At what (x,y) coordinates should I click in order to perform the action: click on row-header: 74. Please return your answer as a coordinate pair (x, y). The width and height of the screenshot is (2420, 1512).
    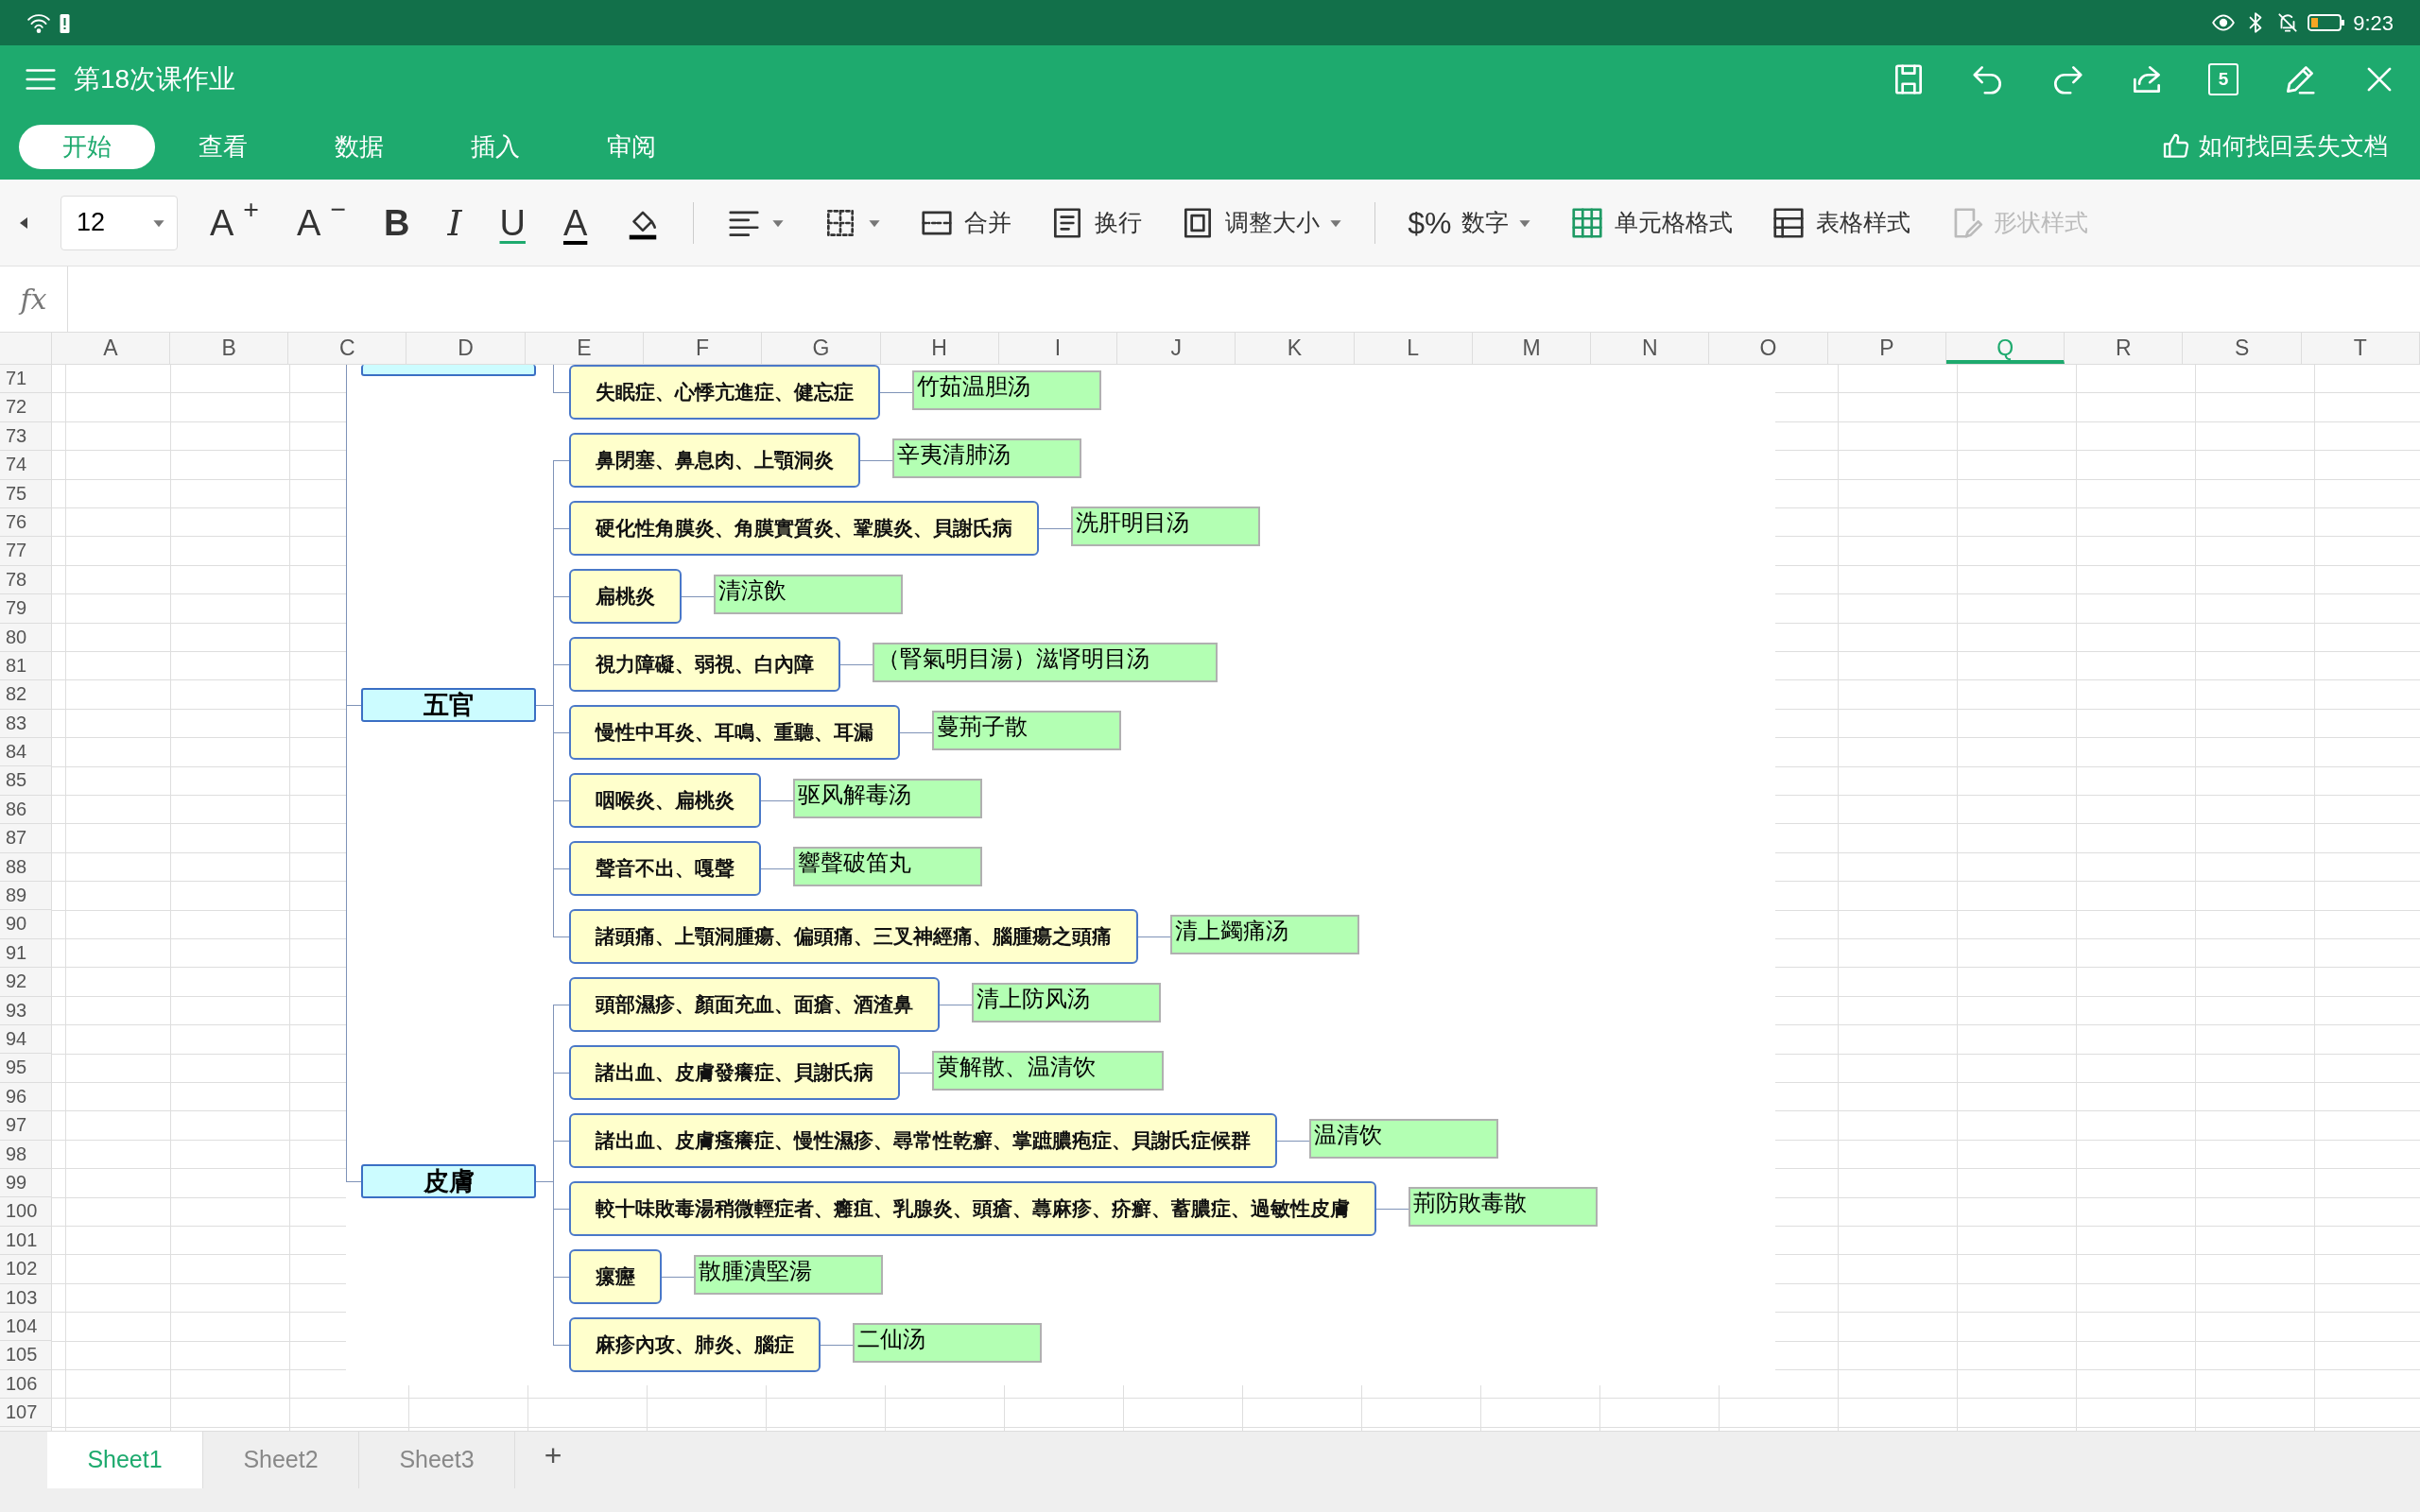
    Looking at the image, I should click on (26, 465).